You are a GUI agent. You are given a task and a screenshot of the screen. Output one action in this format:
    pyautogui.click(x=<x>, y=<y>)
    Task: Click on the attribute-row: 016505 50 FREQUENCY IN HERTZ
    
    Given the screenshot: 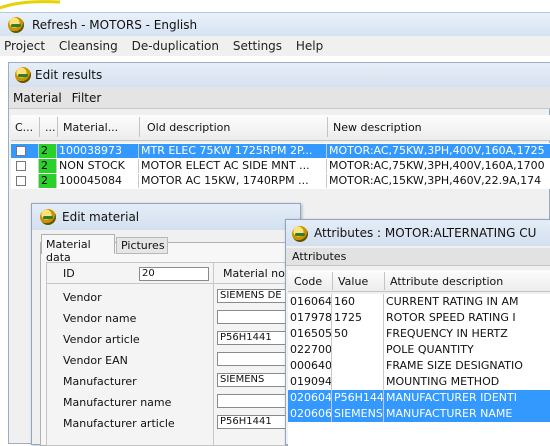 What is the action you would take?
    pyautogui.click(x=419, y=334)
    